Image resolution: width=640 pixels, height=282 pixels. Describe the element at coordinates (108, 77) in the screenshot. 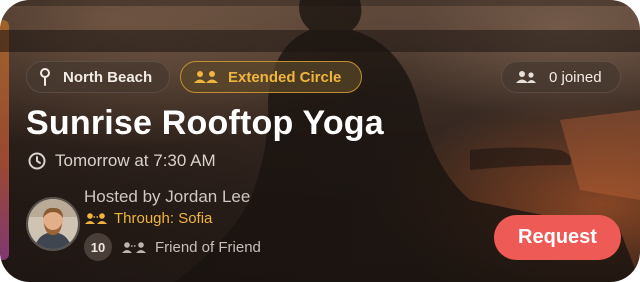

I see `location-label: North Beach` at that location.